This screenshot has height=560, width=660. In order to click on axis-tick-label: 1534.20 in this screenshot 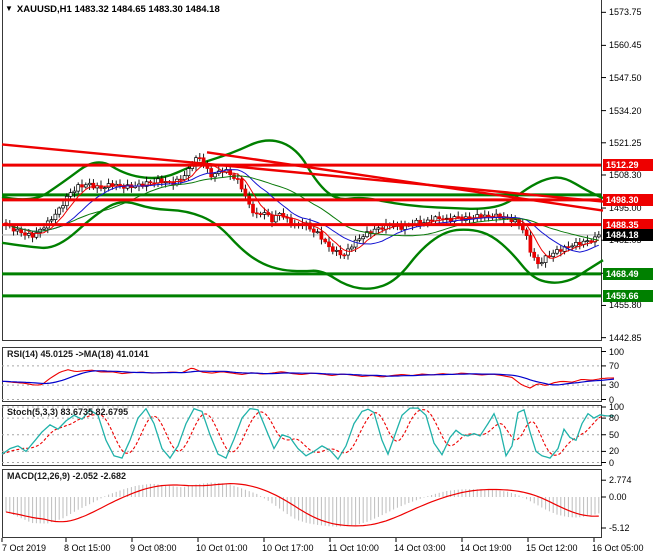, I will do `click(625, 110)`.